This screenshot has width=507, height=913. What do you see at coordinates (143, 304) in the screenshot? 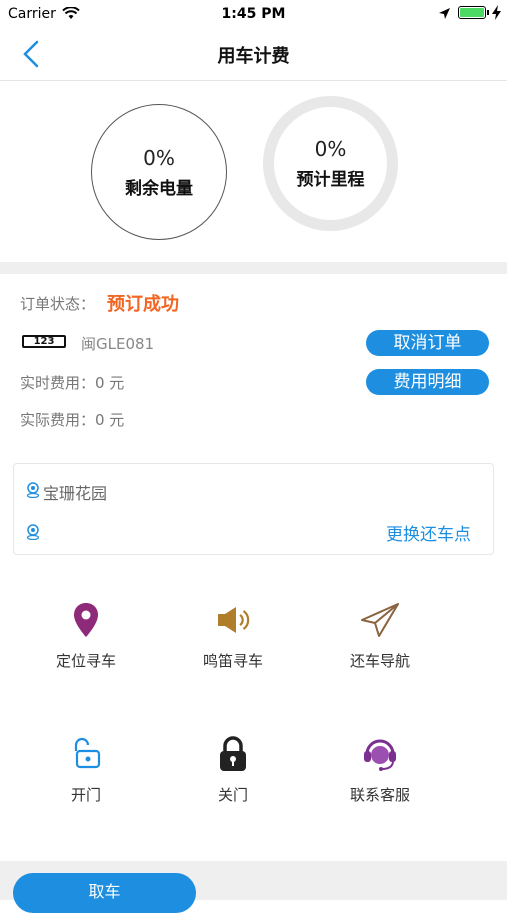
I see `order-status-value: 预订成功` at bounding box center [143, 304].